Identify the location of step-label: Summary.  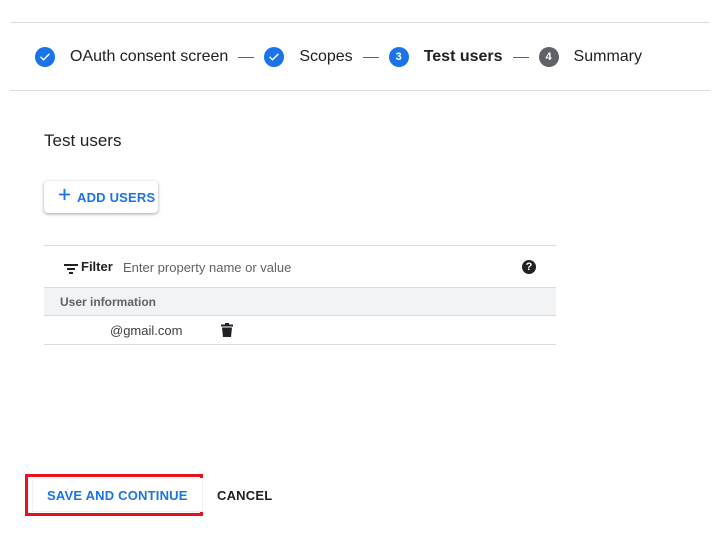
(607, 56).